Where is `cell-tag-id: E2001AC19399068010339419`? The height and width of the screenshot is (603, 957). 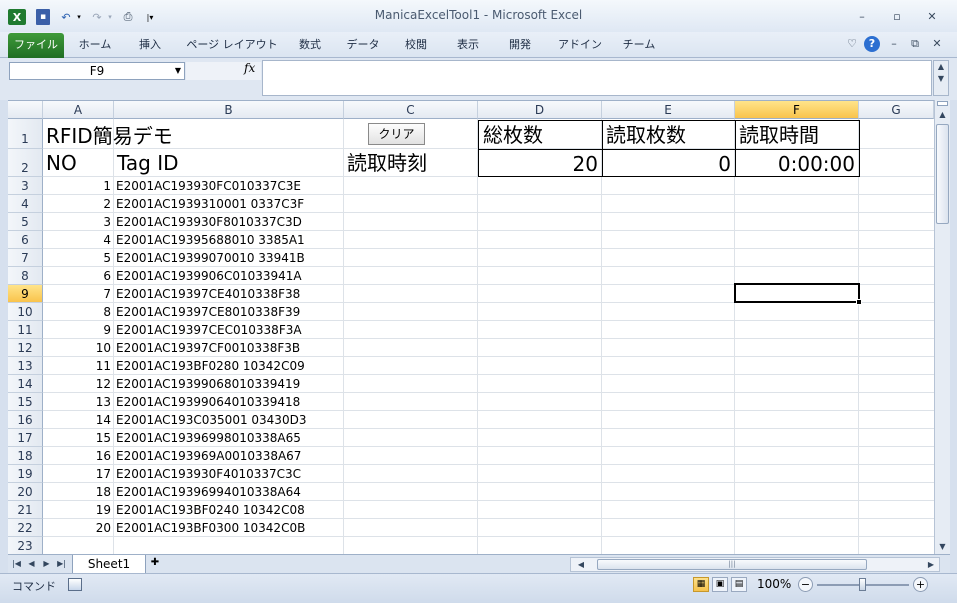 cell-tag-id: E2001AC19399068010339419 is located at coordinates (208, 384).